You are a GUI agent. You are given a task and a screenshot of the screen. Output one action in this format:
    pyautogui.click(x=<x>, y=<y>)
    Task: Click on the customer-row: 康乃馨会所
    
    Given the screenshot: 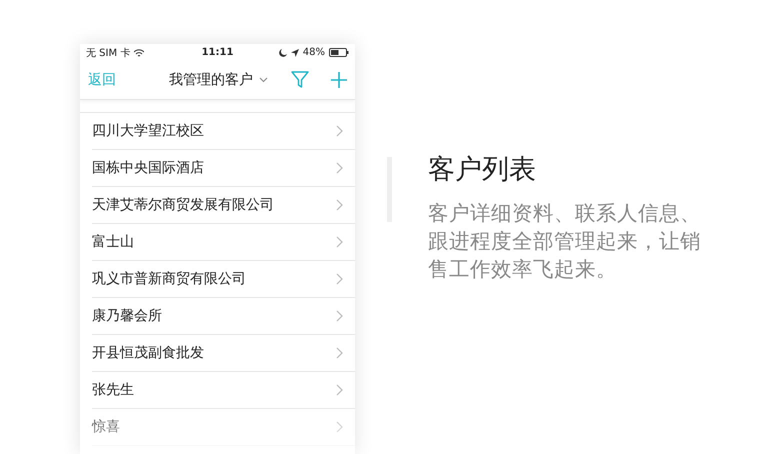 What is the action you would take?
    pyautogui.click(x=223, y=316)
    